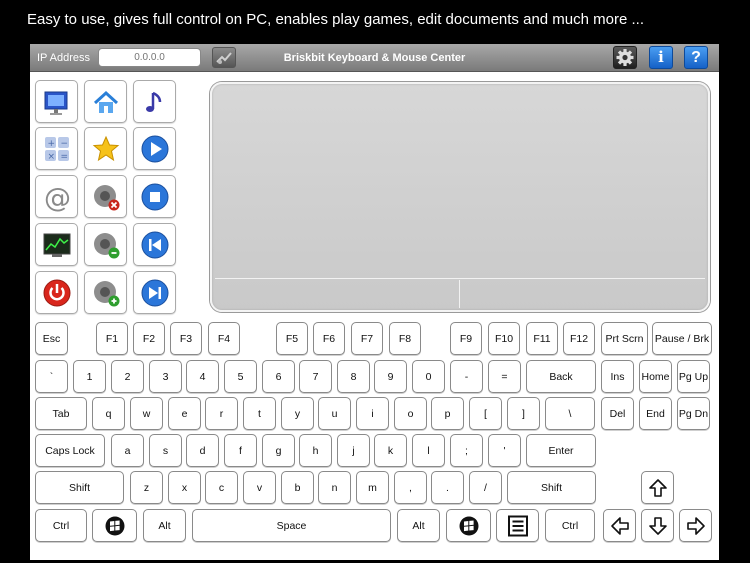 The height and width of the screenshot is (563, 750). Describe the element at coordinates (410, 487) in the screenshot. I see `key-comma: ,` at that location.